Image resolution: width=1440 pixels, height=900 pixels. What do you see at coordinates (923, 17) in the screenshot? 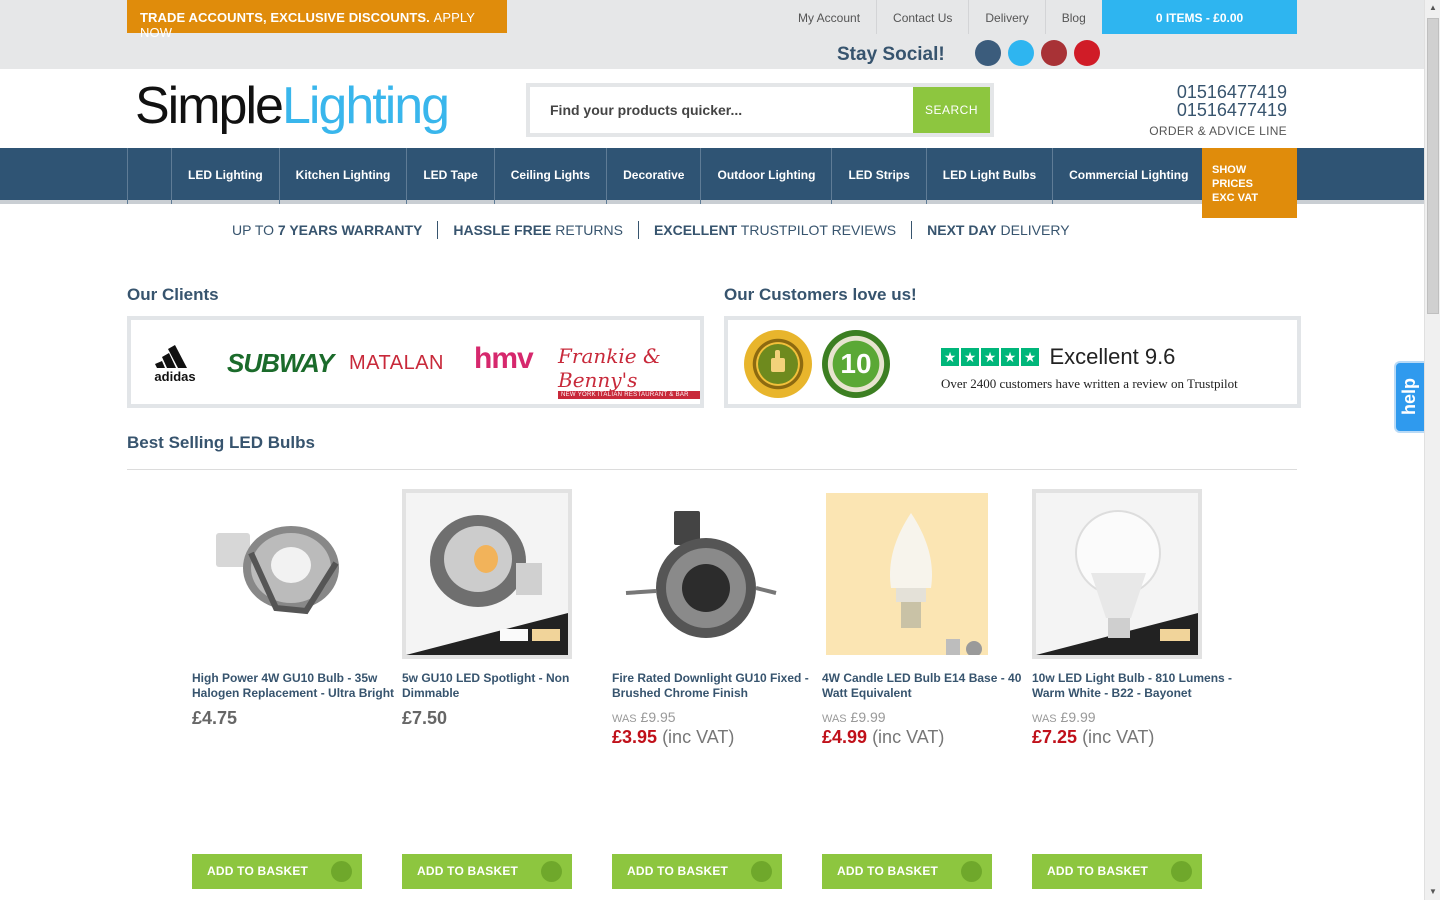
I see `contact-us-link: Contact Us` at bounding box center [923, 17].